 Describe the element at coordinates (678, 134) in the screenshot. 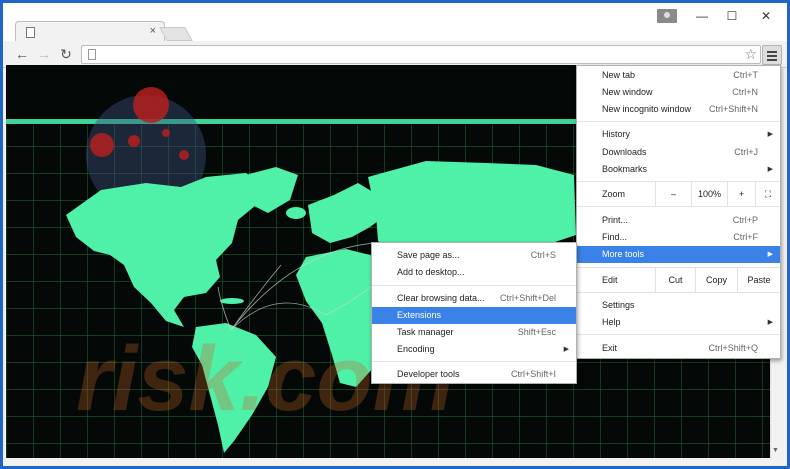

I see `menu-item-history: History ▶` at that location.